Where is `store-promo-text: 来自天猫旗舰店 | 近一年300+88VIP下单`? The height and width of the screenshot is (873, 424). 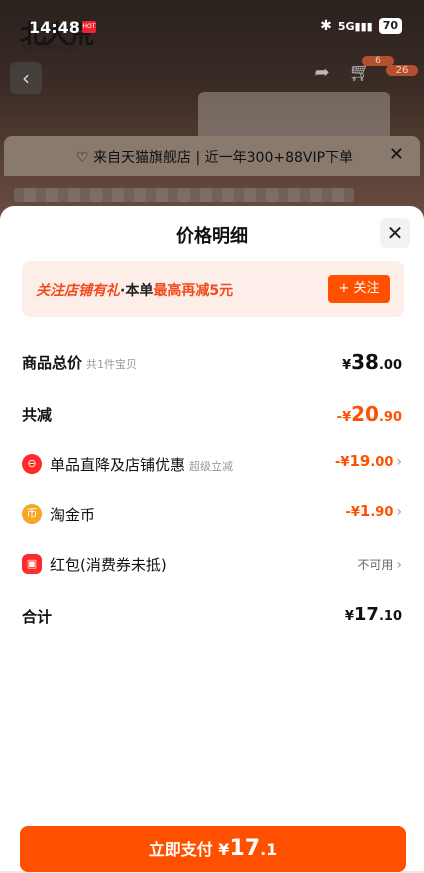 store-promo-text: 来自天猫旗舰店 | 近一年300+88VIP下单 is located at coordinates (223, 158).